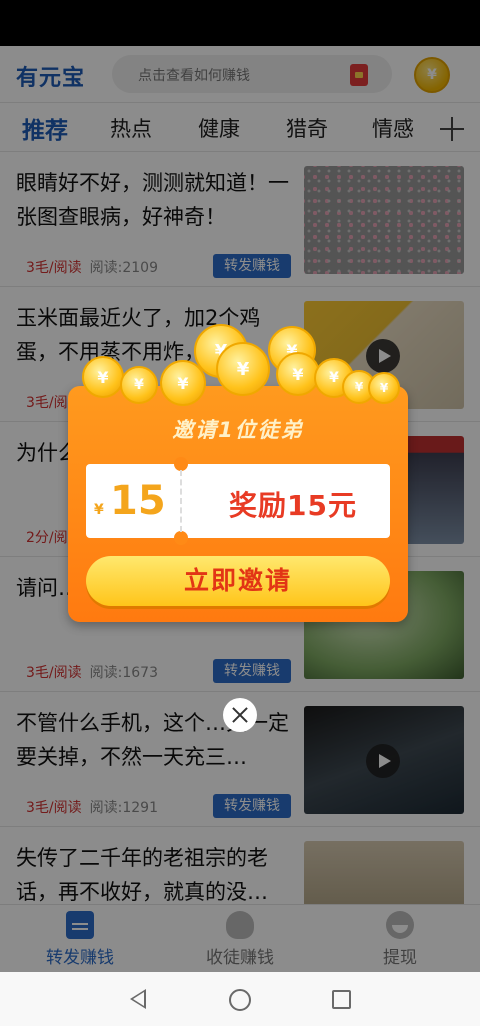  Describe the element at coordinates (238, 430) in the screenshot. I see `popup-title: 邀请1位徒弟` at that location.